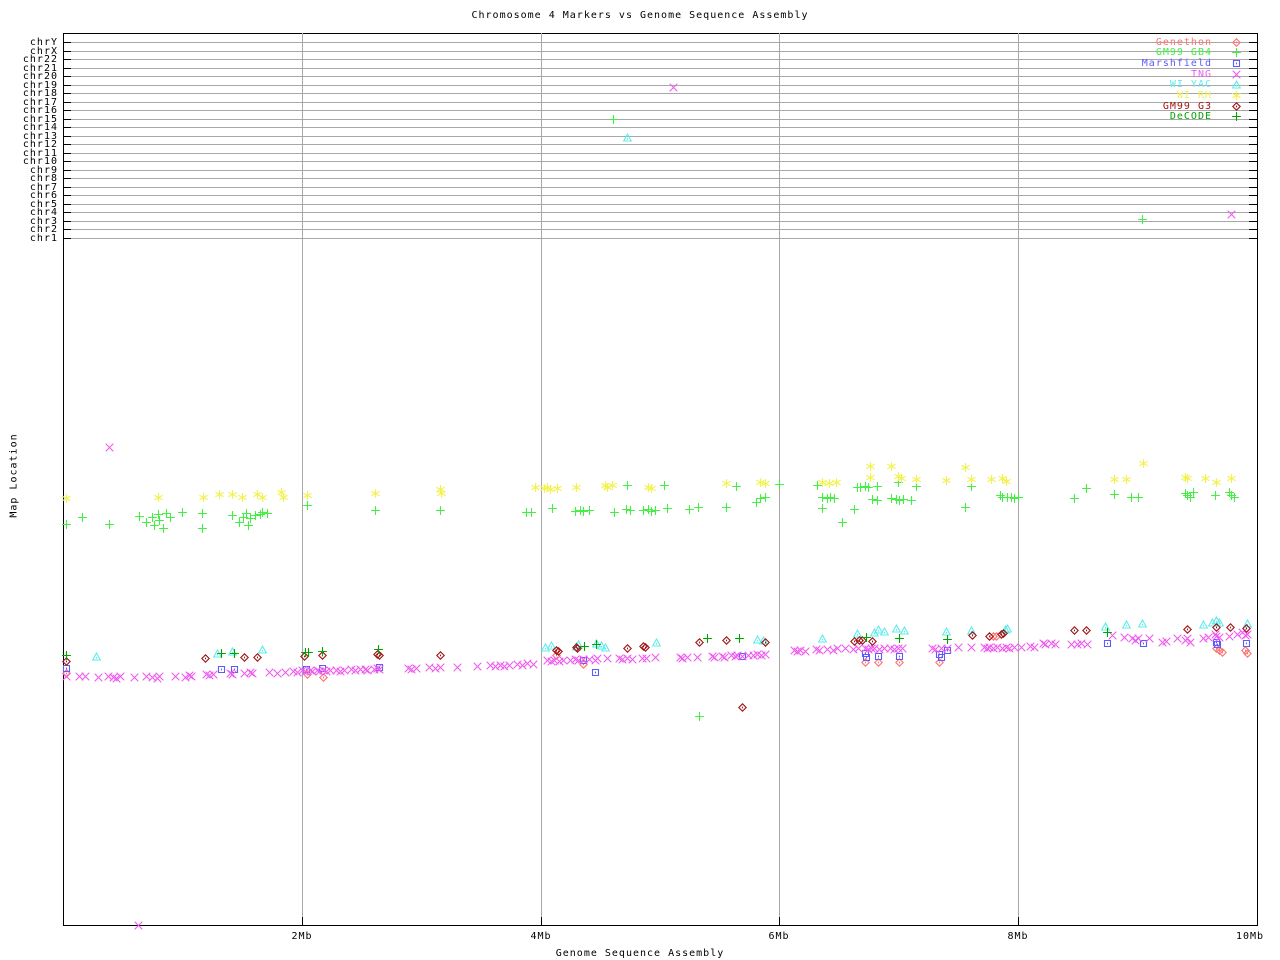  What do you see at coordinates (302, 936) in the screenshot?
I see `x-tick-label: 2Mb` at bounding box center [302, 936].